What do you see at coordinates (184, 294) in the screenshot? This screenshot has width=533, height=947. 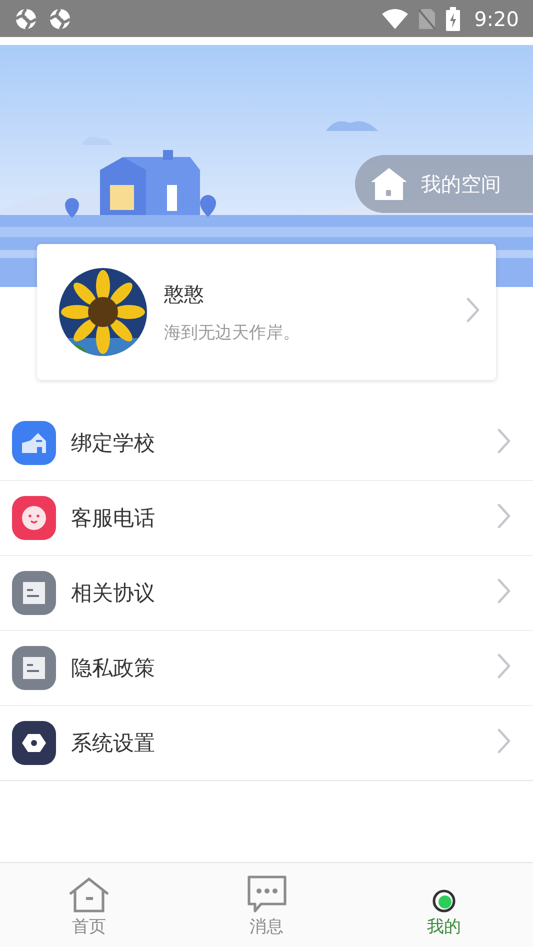 I see `user-name: 憨憨` at bounding box center [184, 294].